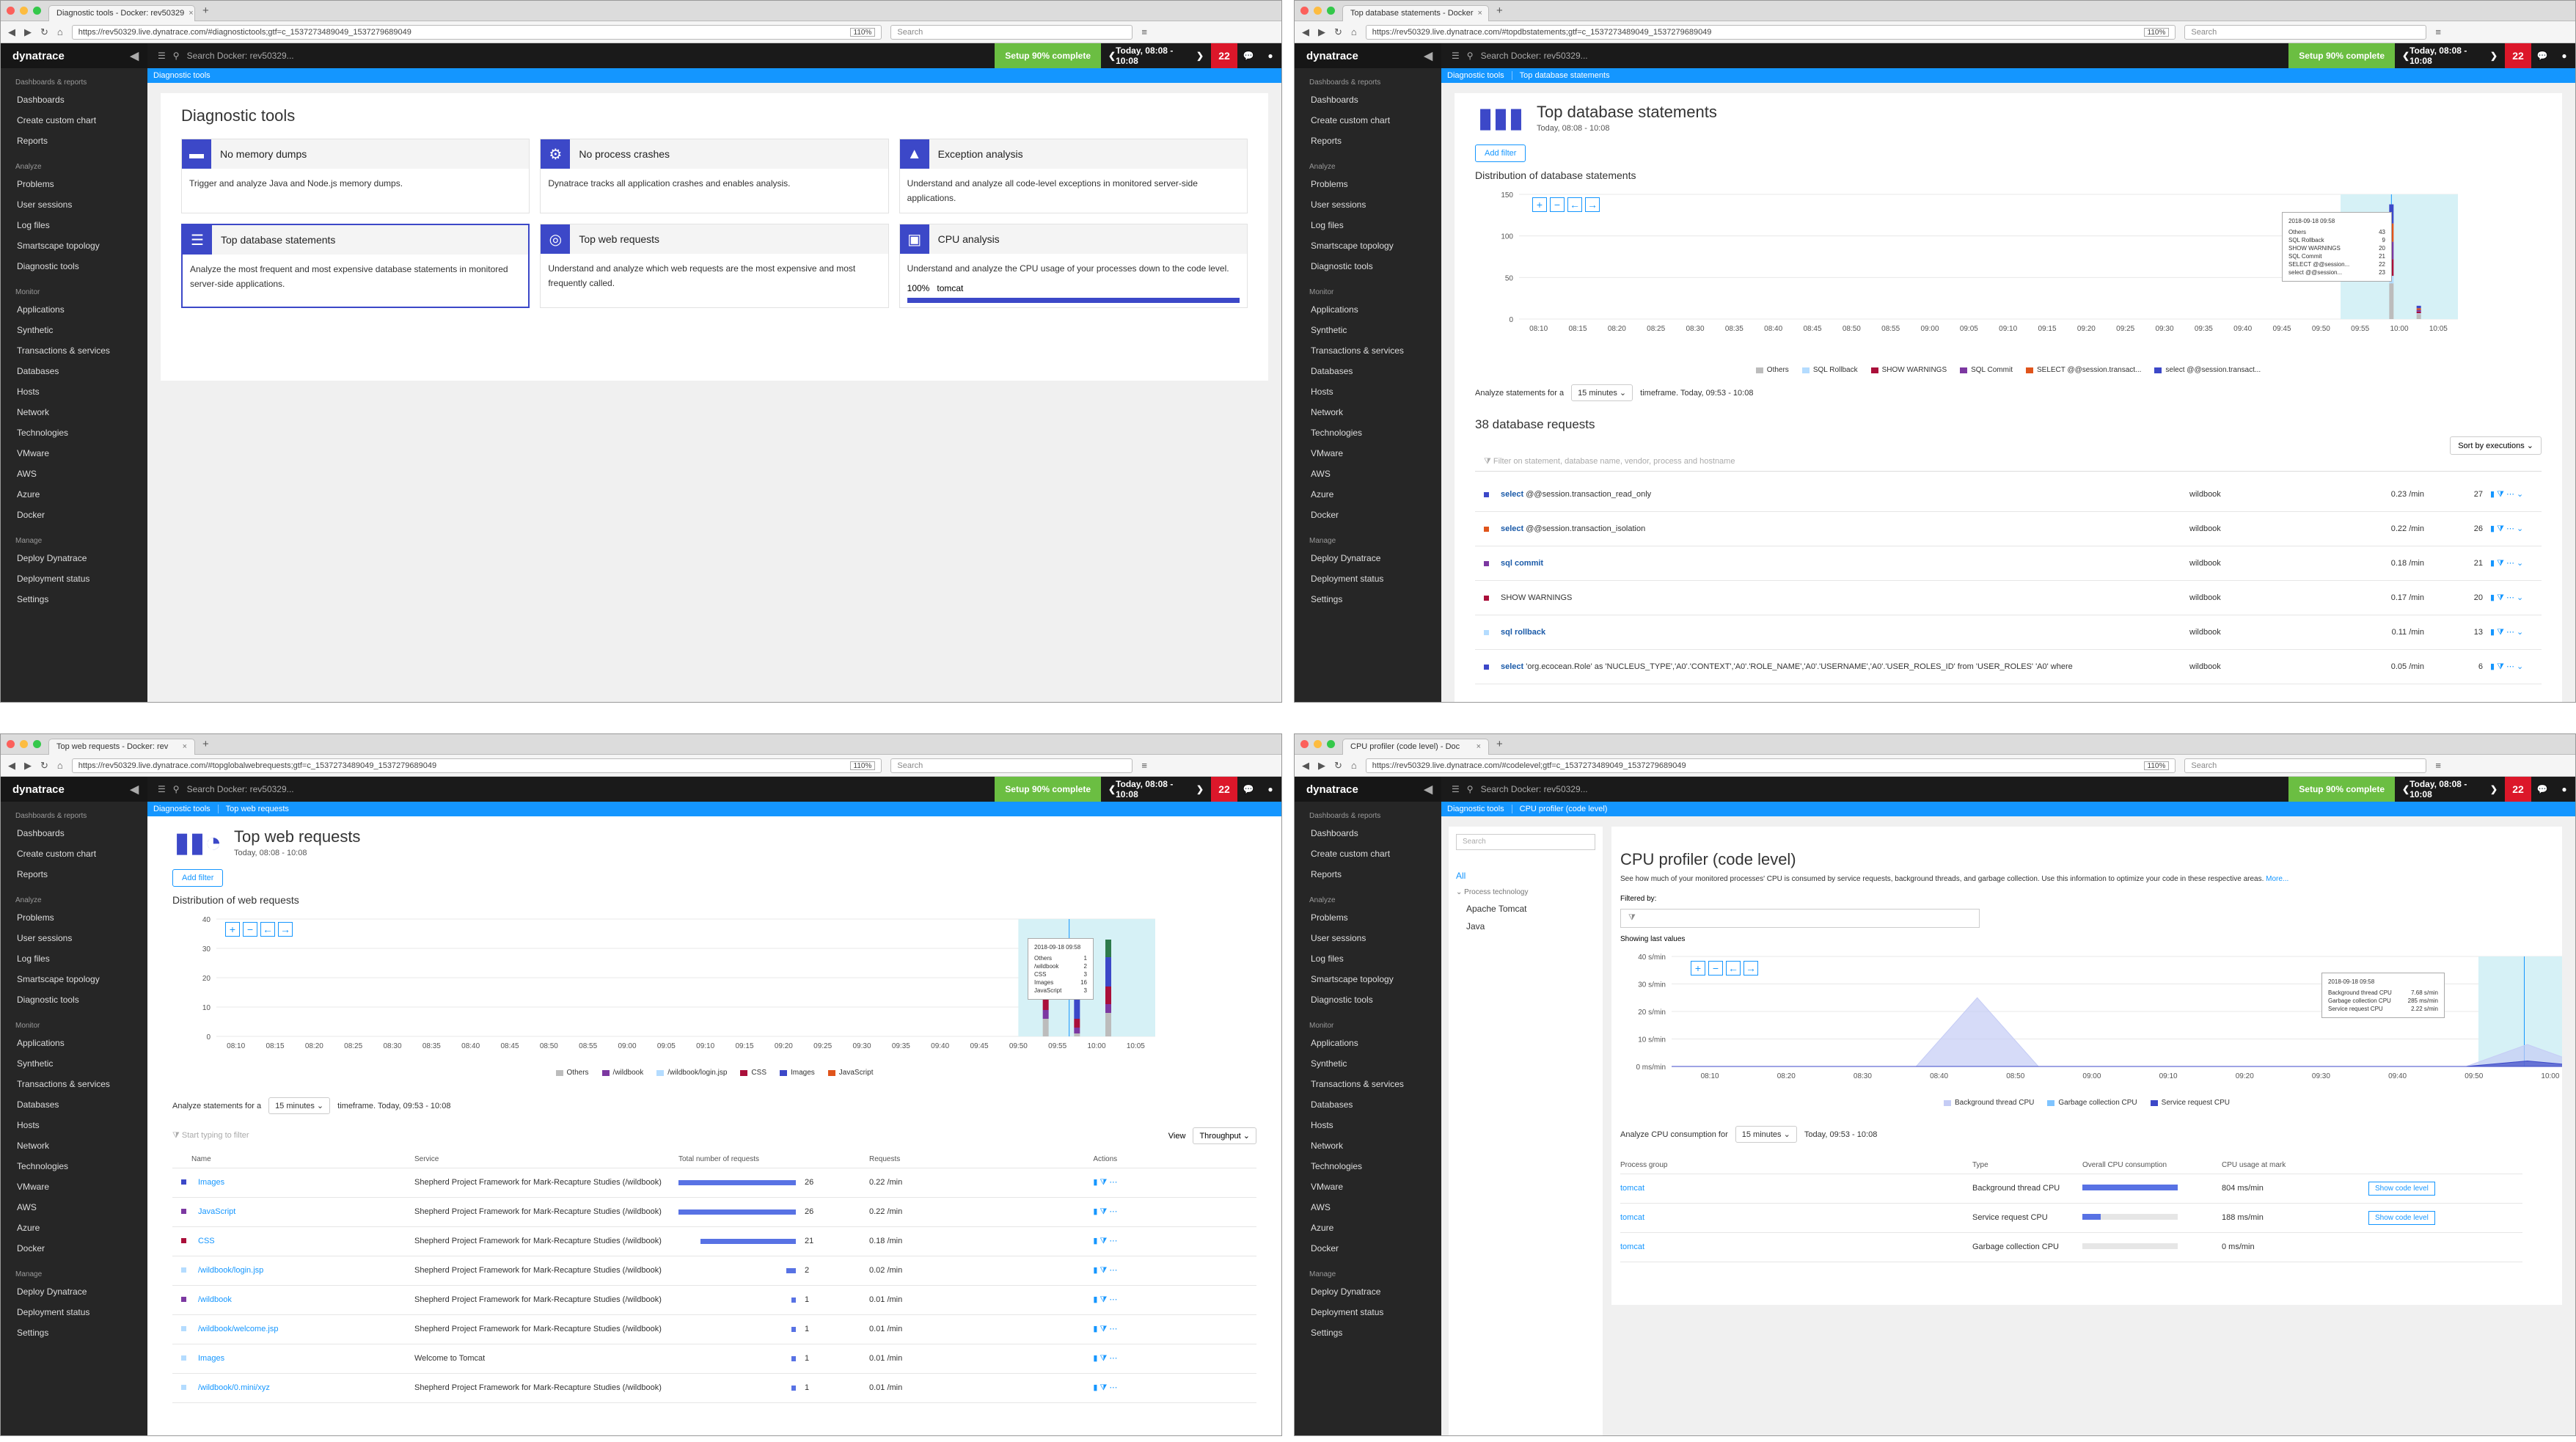 Image resolution: width=2576 pixels, height=1442 pixels. Describe the element at coordinates (1224, 1135) in the screenshot. I see `view-select: Throughput ⌄` at that location.